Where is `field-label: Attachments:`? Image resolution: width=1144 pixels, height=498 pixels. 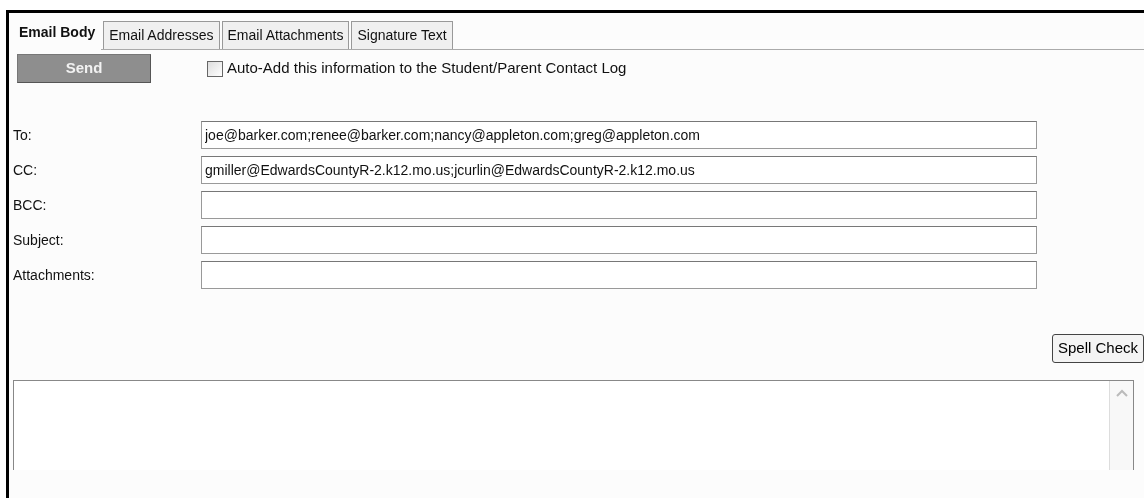
field-label: Attachments: is located at coordinates (54, 275).